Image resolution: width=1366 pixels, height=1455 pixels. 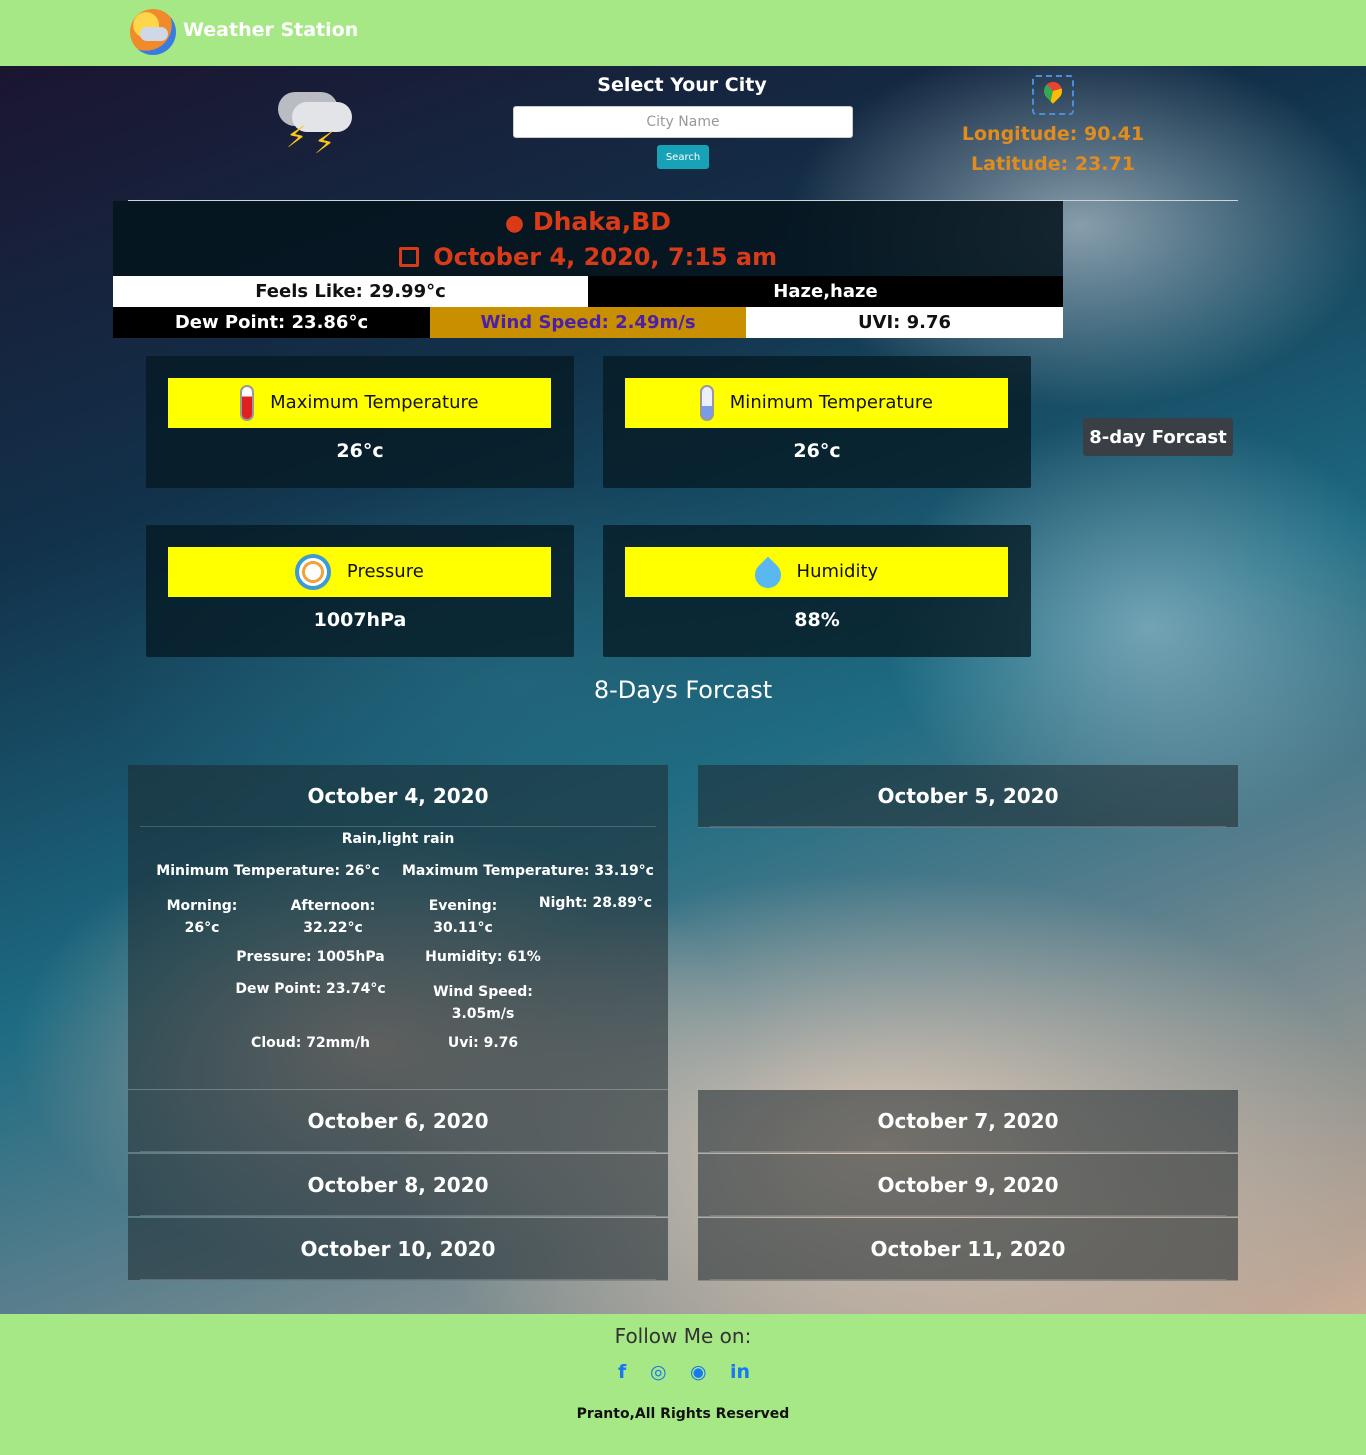 I want to click on forecast-day-header: October 8, 2020, so click(x=398, y=1185).